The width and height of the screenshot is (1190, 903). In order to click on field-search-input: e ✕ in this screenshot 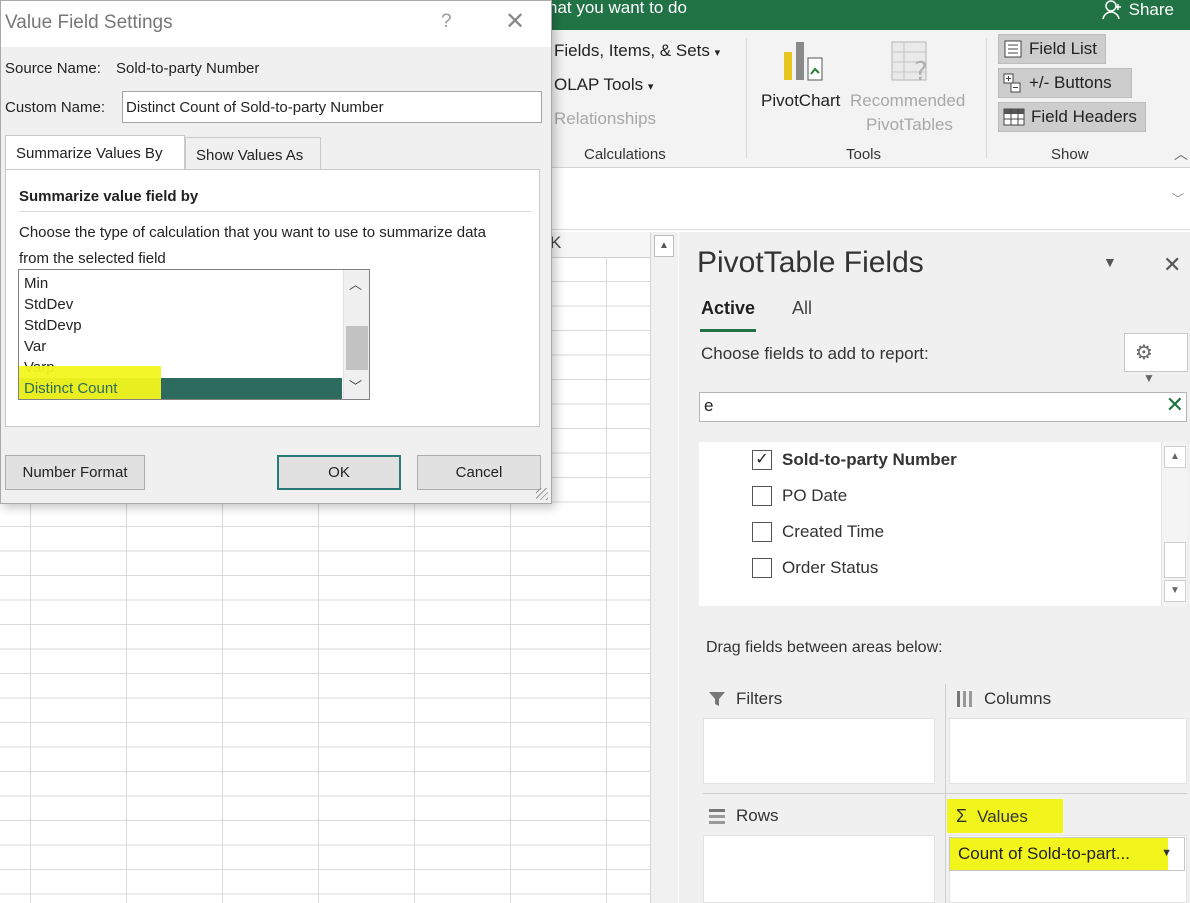, I will do `click(943, 407)`.